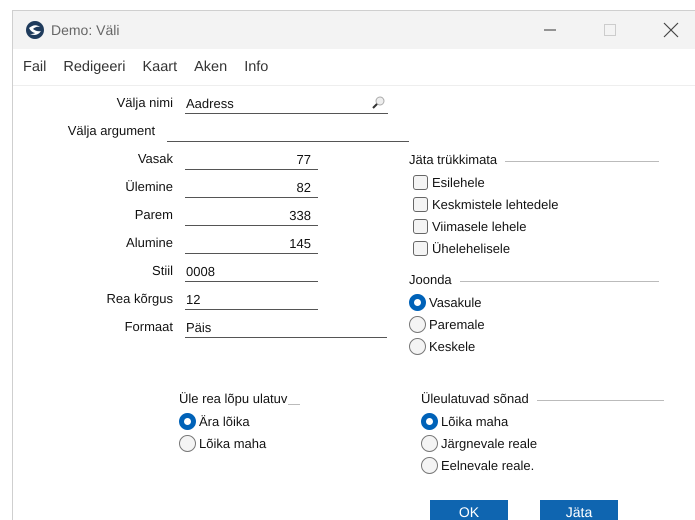 This screenshot has width=695, height=520. What do you see at coordinates (251, 300) in the screenshot?
I see `input-field: 12` at bounding box center [251, 300].